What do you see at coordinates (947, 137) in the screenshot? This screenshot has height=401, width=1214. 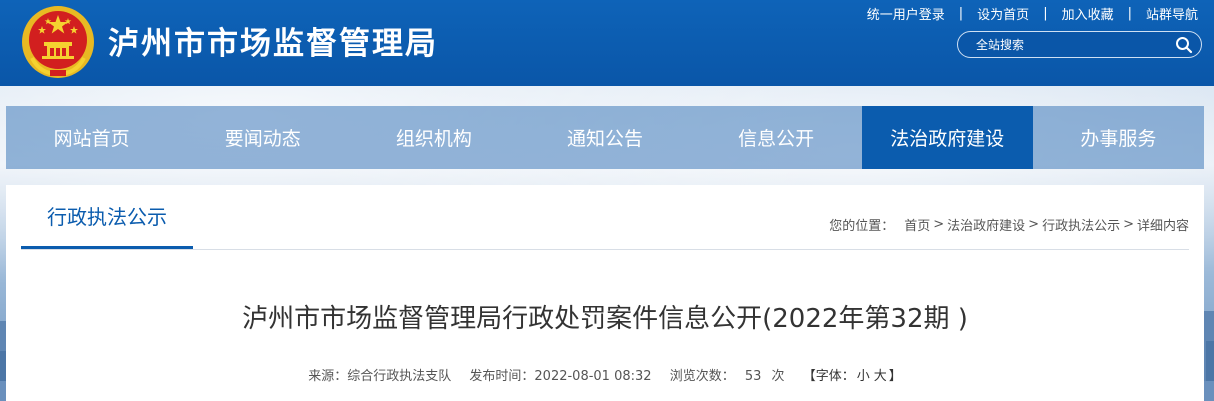 I see `nav-item-rule-of-law: 法治政府建设` at bounding box center [947, 137].